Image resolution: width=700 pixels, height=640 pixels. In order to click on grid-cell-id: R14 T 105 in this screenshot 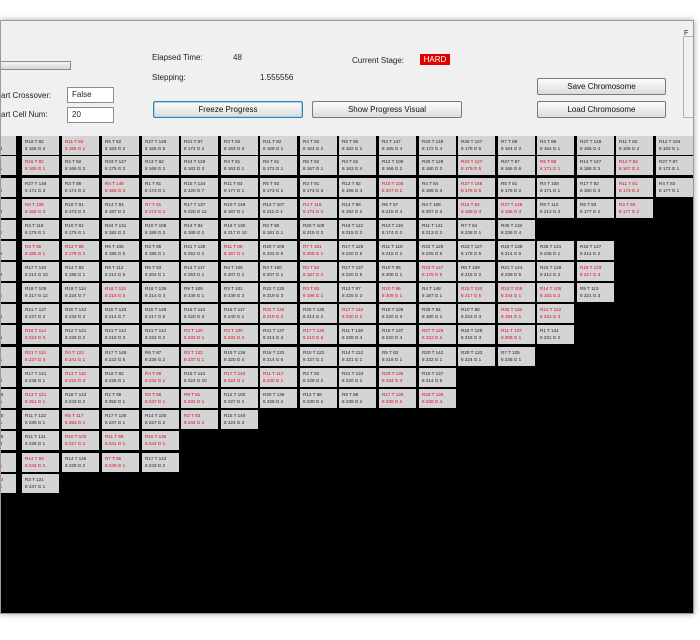, I will do `click(551, 288)`.